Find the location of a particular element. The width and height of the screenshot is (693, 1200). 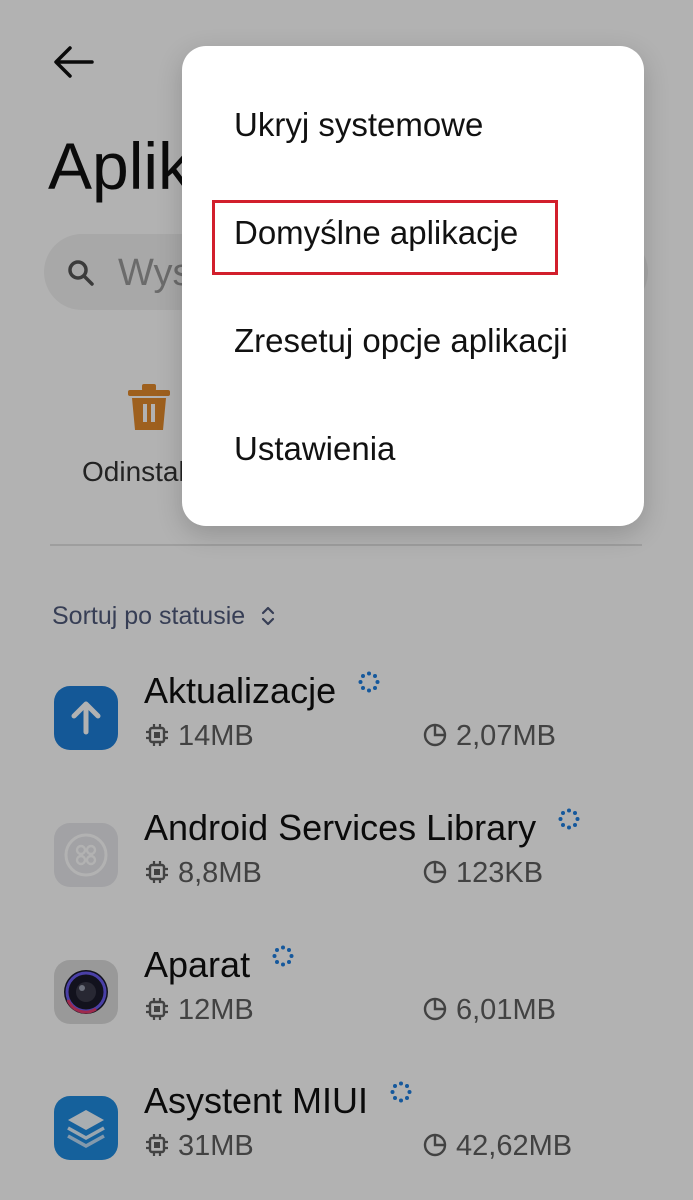

menu-item-reset-app-options: Zresetuj opcje aplikacji is located at coordinates (401, 341).